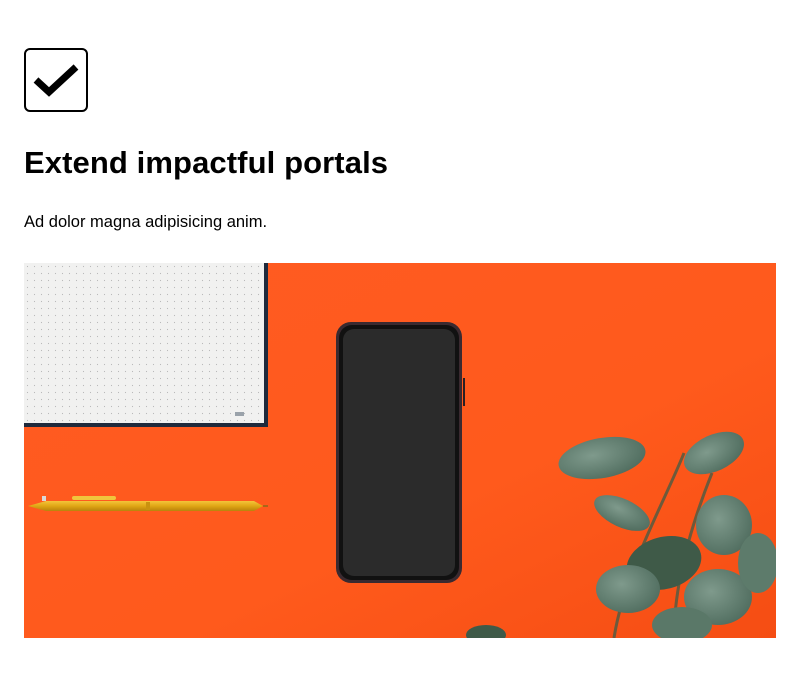  I want to click on feature-description: Ad dolor magna adipisicing anim., so click(146, 221).